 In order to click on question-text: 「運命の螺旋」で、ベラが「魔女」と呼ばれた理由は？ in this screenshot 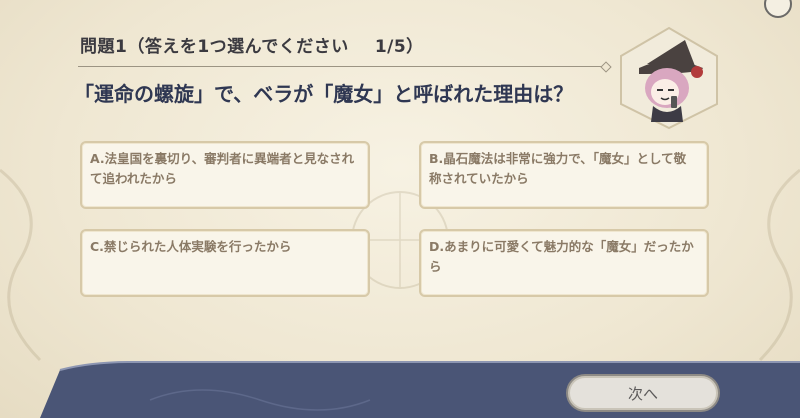, I will do `click(324, 94)`.